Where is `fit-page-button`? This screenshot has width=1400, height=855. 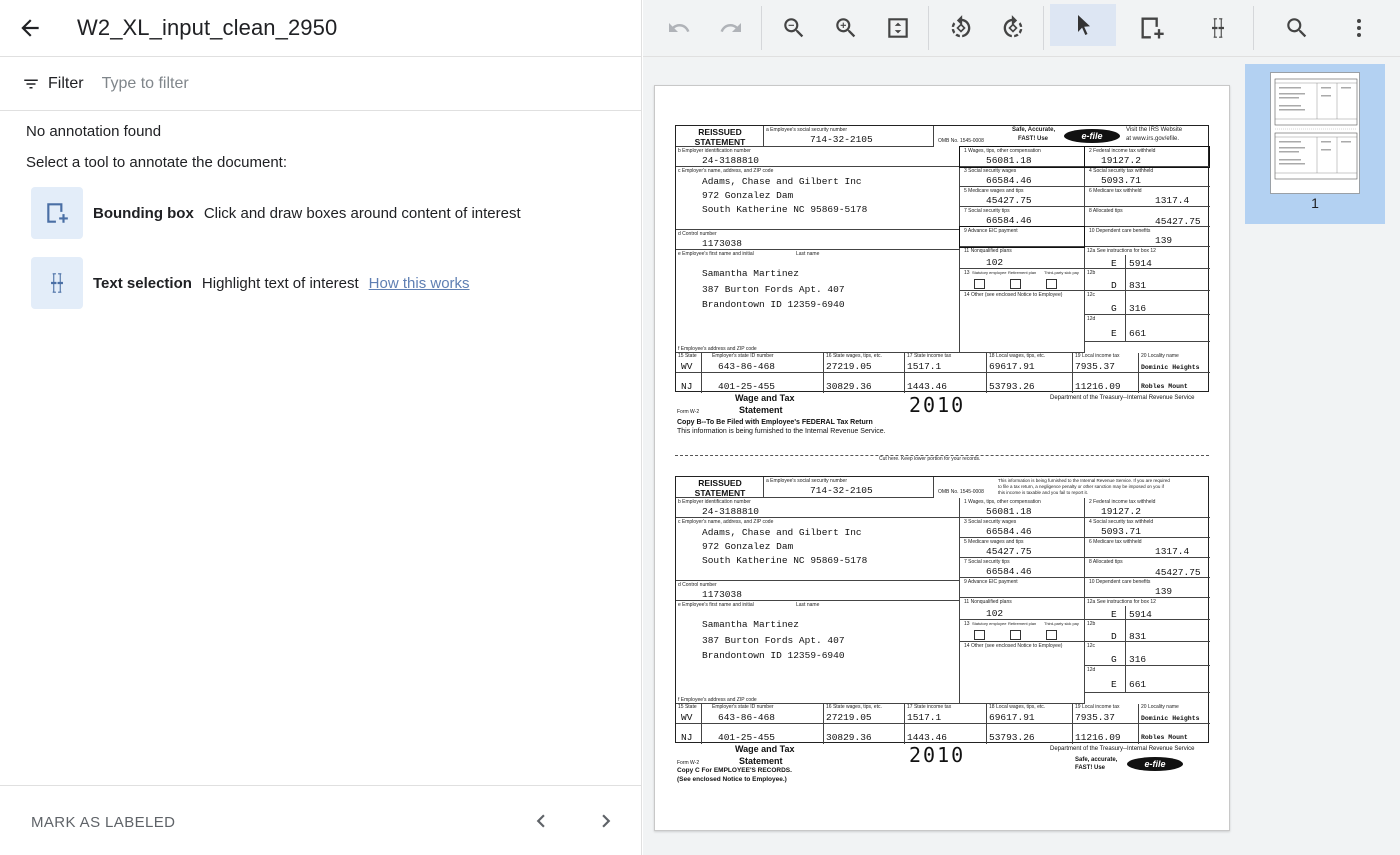 fit-page-button is located at coordinates (898, 28).